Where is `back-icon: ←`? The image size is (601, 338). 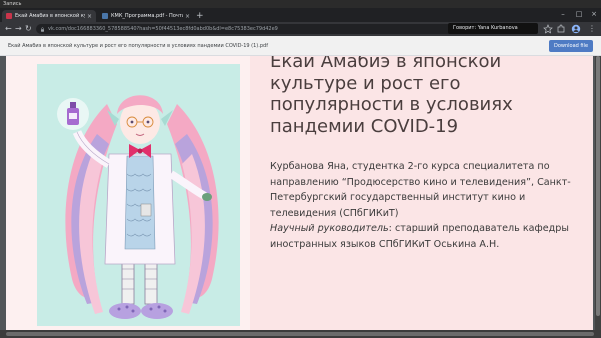 back-icon: ← is located at coordinates (8, 29).